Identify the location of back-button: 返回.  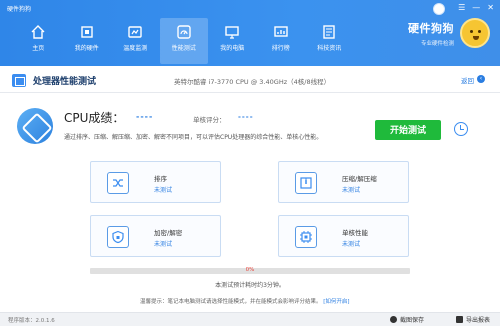
(467, 80).